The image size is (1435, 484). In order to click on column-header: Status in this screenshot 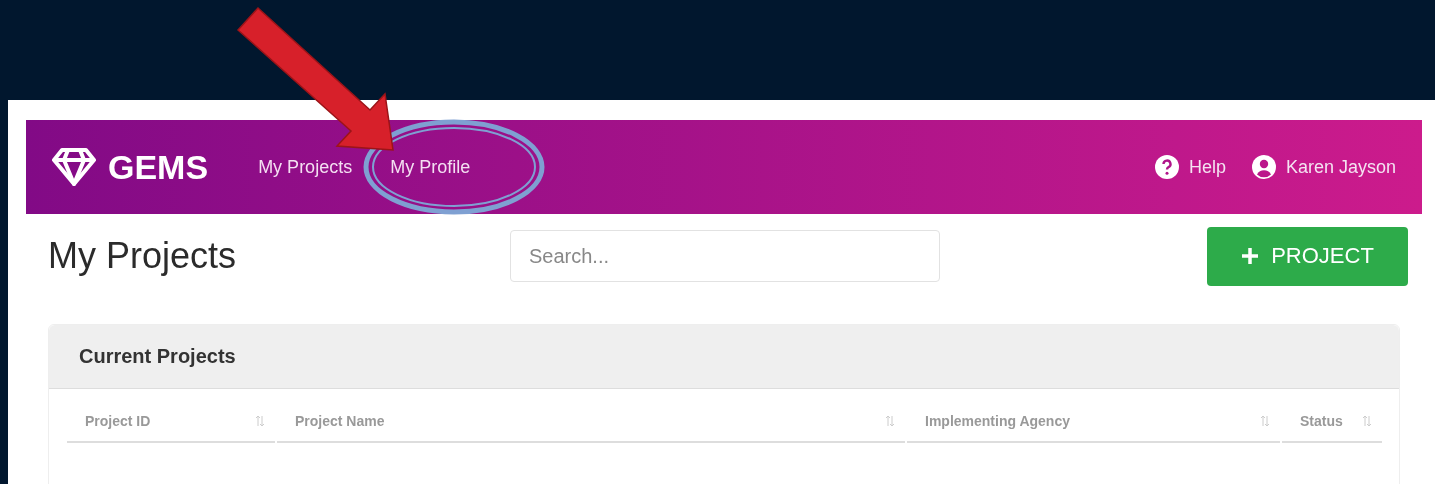, I will do `click(1321, 421)`.